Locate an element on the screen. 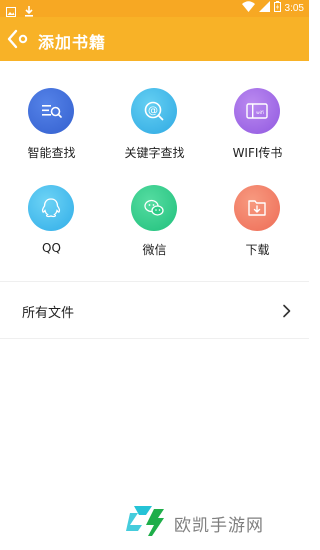 This screenshot has width=320, height=550. wechat-button: 微信 is located at coordinates (154, 232).